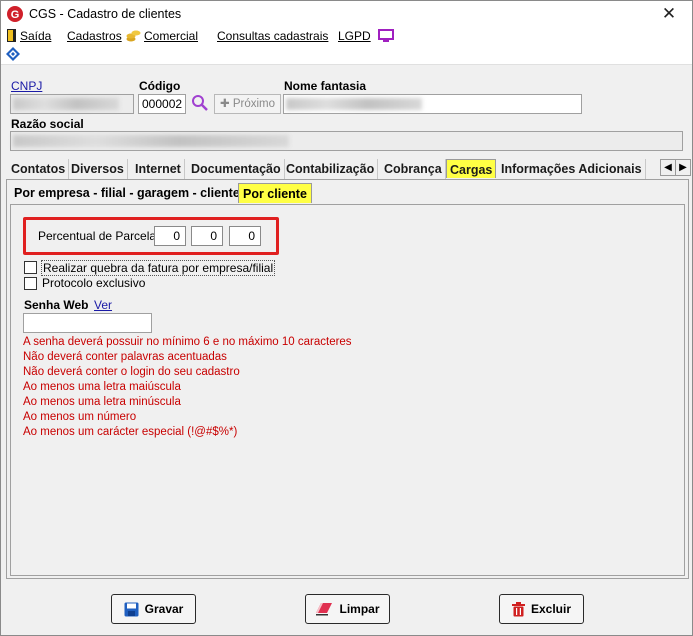 This screenshot has height=636, width=693. I want to click on gravar-label: Gravar, so click(164, 609).